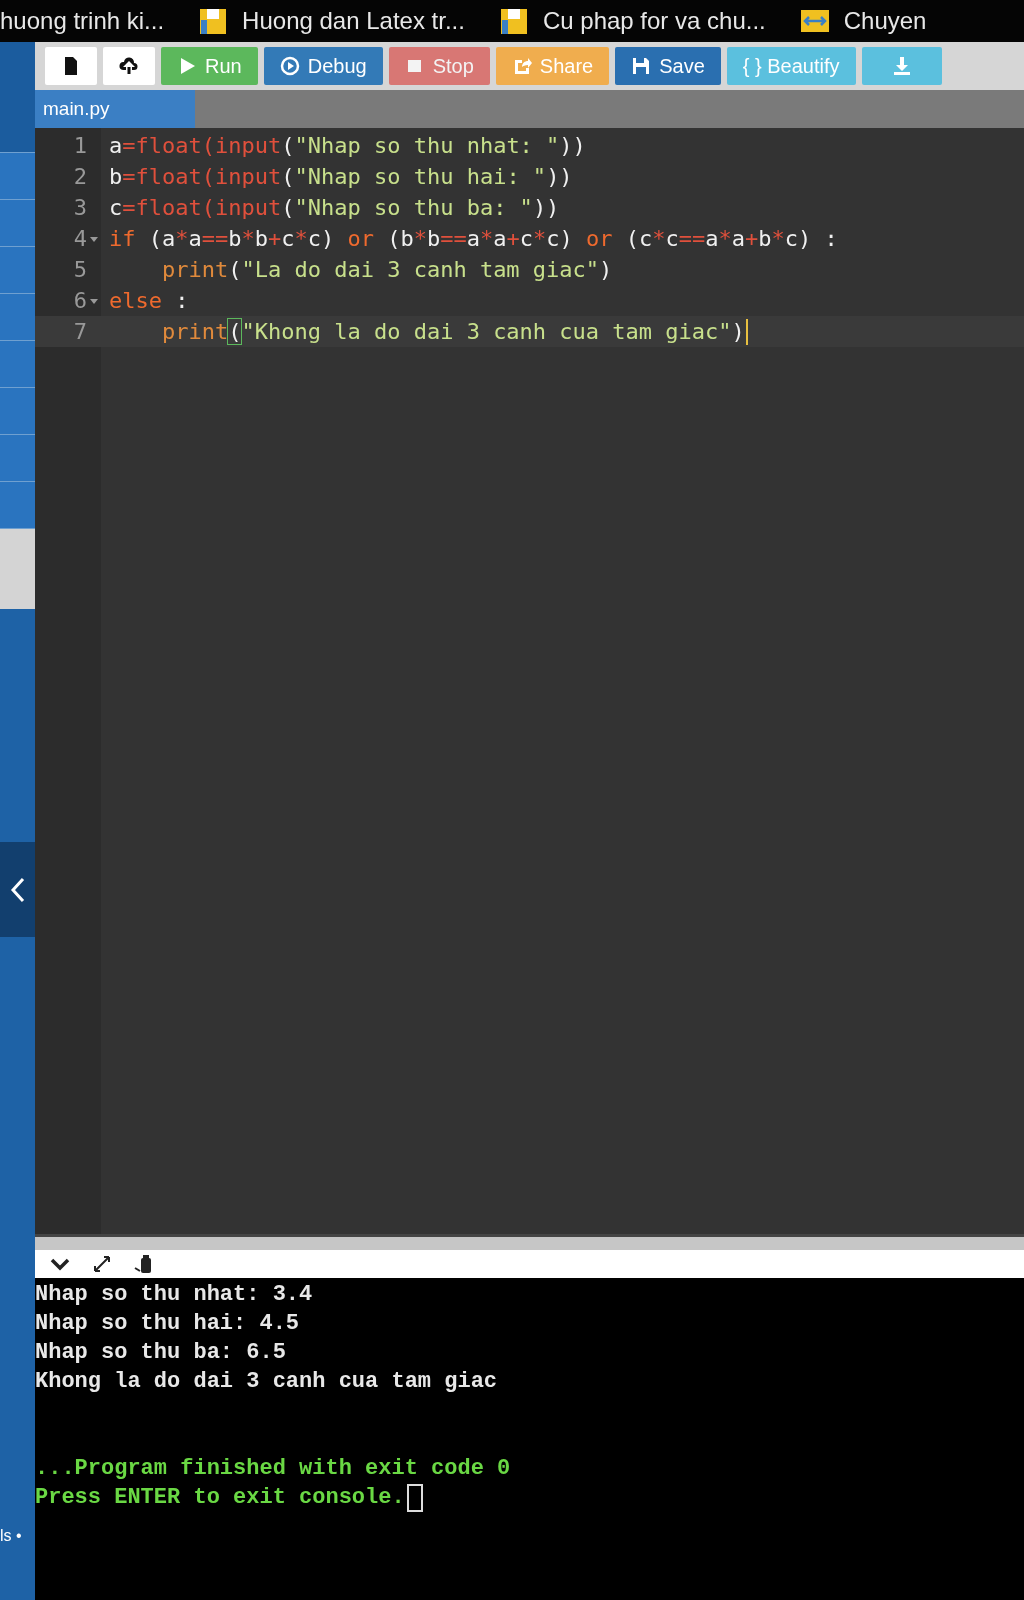 This screenshot has height=1600, width=1024. I want to click on expand-button, so click(102, 1264).